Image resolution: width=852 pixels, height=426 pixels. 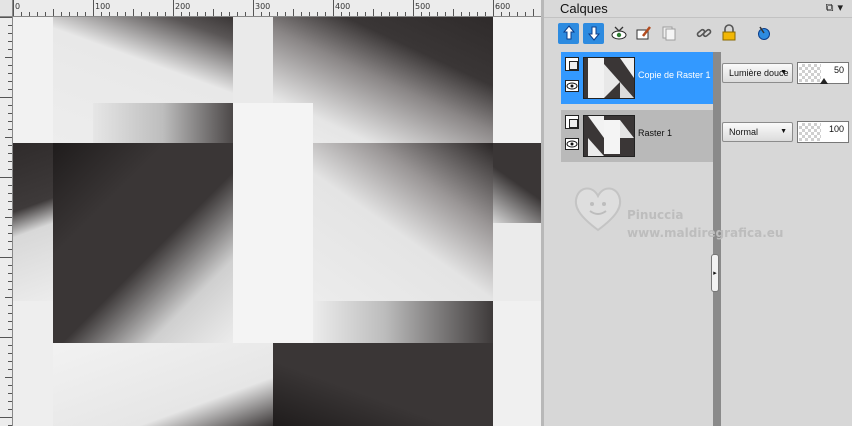 What do you see at coordinates (783, 72) in the screenshot?
I see `chevron-down-icon: ▼` at bounding box center [783, 72].